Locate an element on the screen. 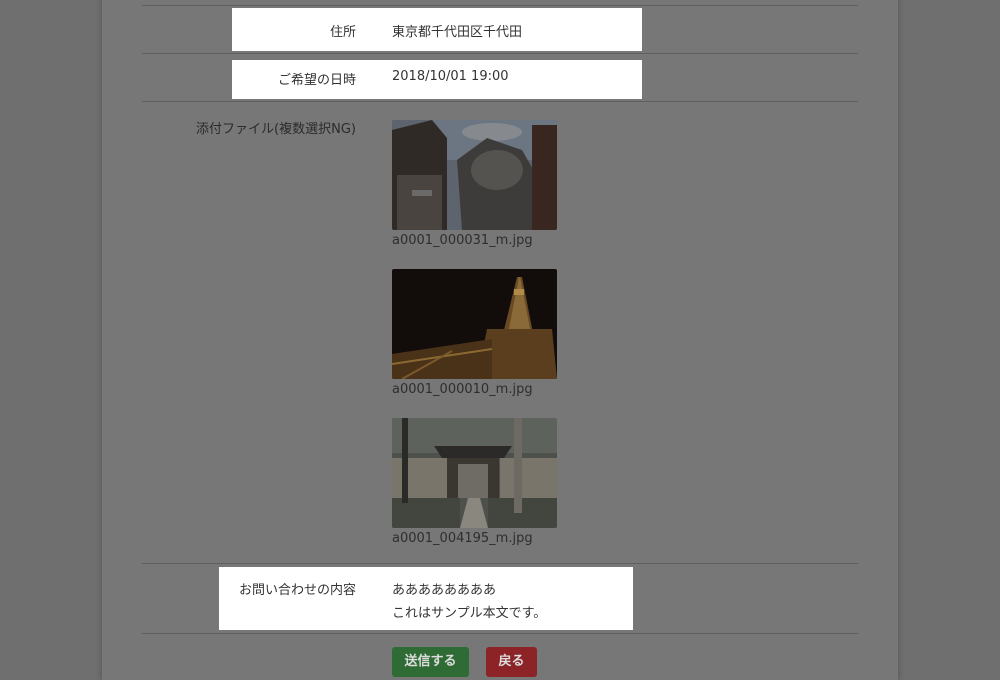 The image size is (1000, 680). shrine-lion-statue-photo is located at coordinates (474, 175).